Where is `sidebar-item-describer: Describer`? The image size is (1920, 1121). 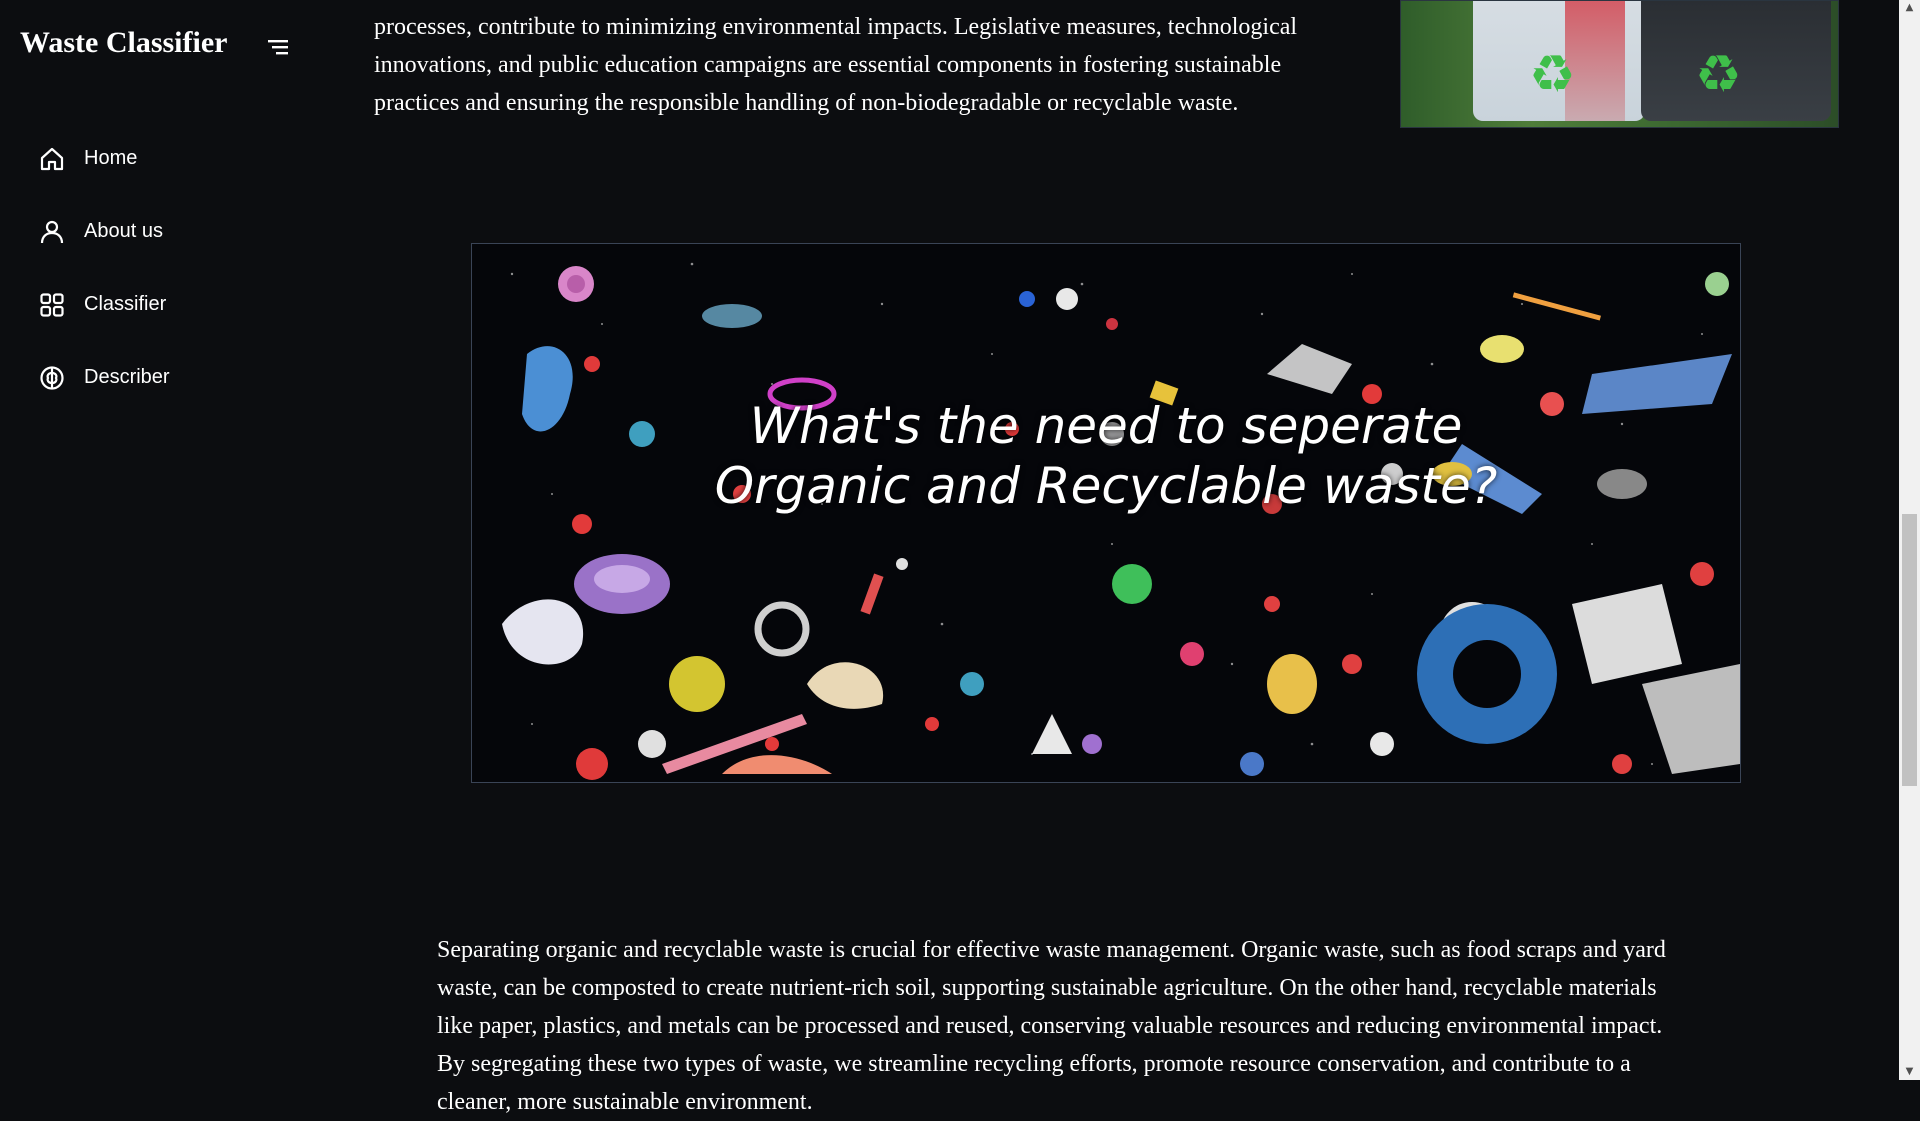
sidebar-item-describer: Describer is located at coordinates (104, 377).